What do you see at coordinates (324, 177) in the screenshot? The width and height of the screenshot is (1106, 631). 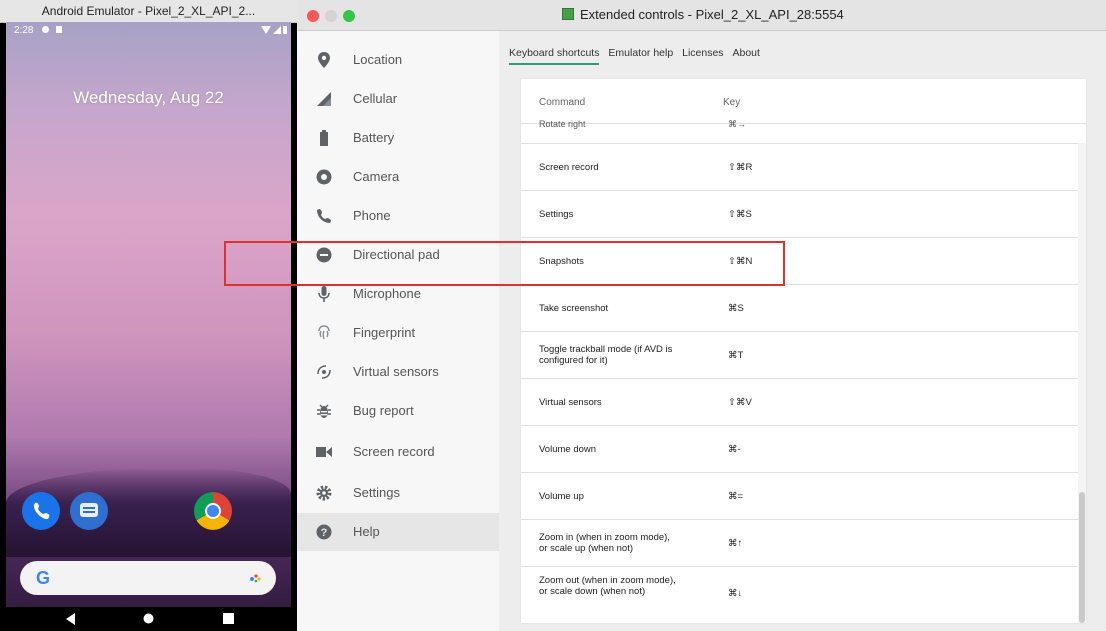 I see `camera-icon` at bounding box center [324, 177].